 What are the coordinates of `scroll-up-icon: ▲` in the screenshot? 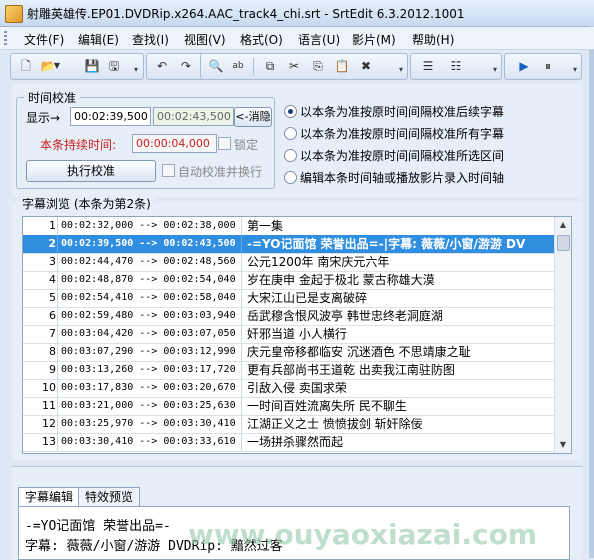 It's located at (563, 225).